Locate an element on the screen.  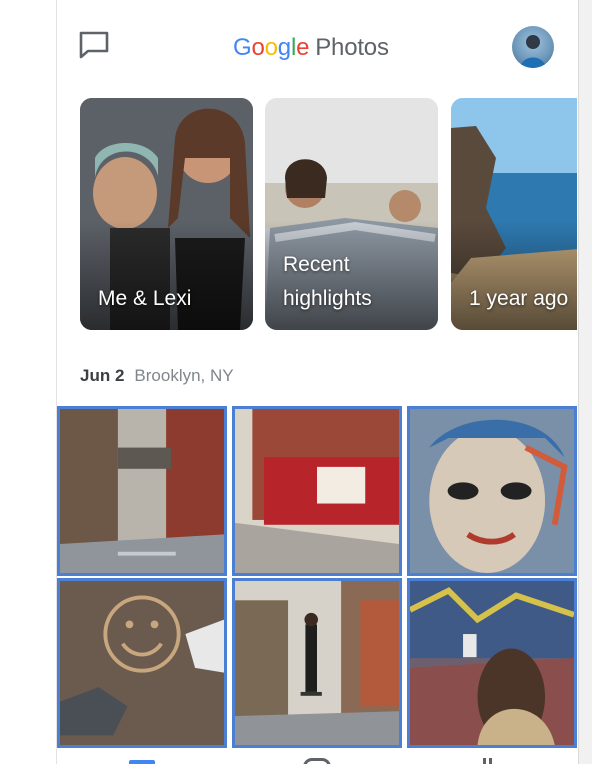
title-letter: g is located at coordinates (284, 47).